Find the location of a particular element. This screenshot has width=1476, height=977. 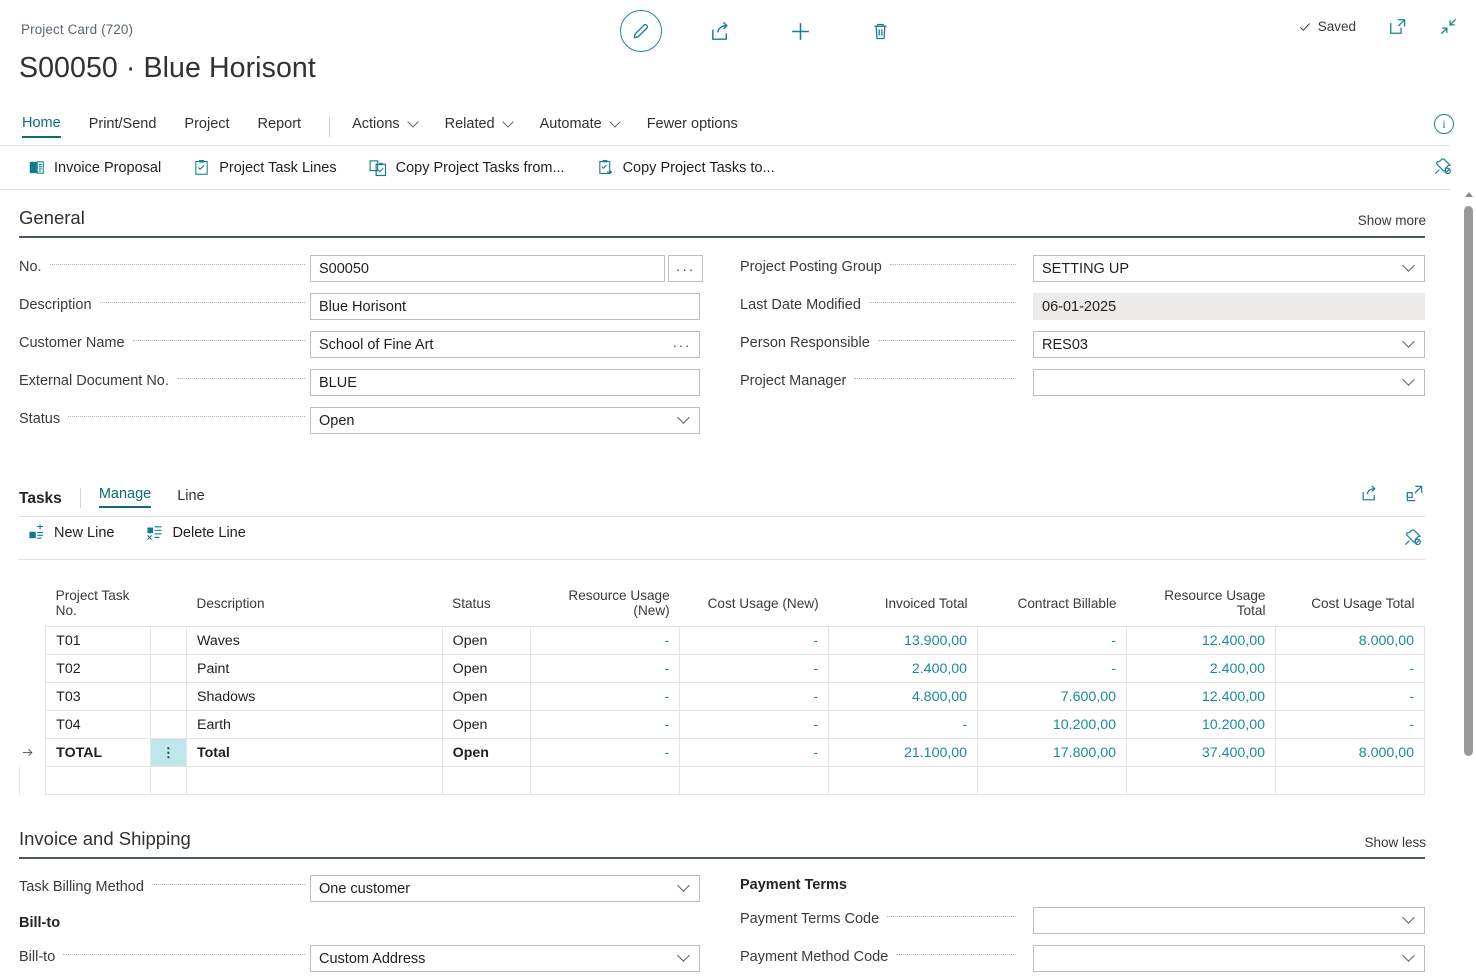

cell-cost-usage-new is located at coordinates (754, 780).